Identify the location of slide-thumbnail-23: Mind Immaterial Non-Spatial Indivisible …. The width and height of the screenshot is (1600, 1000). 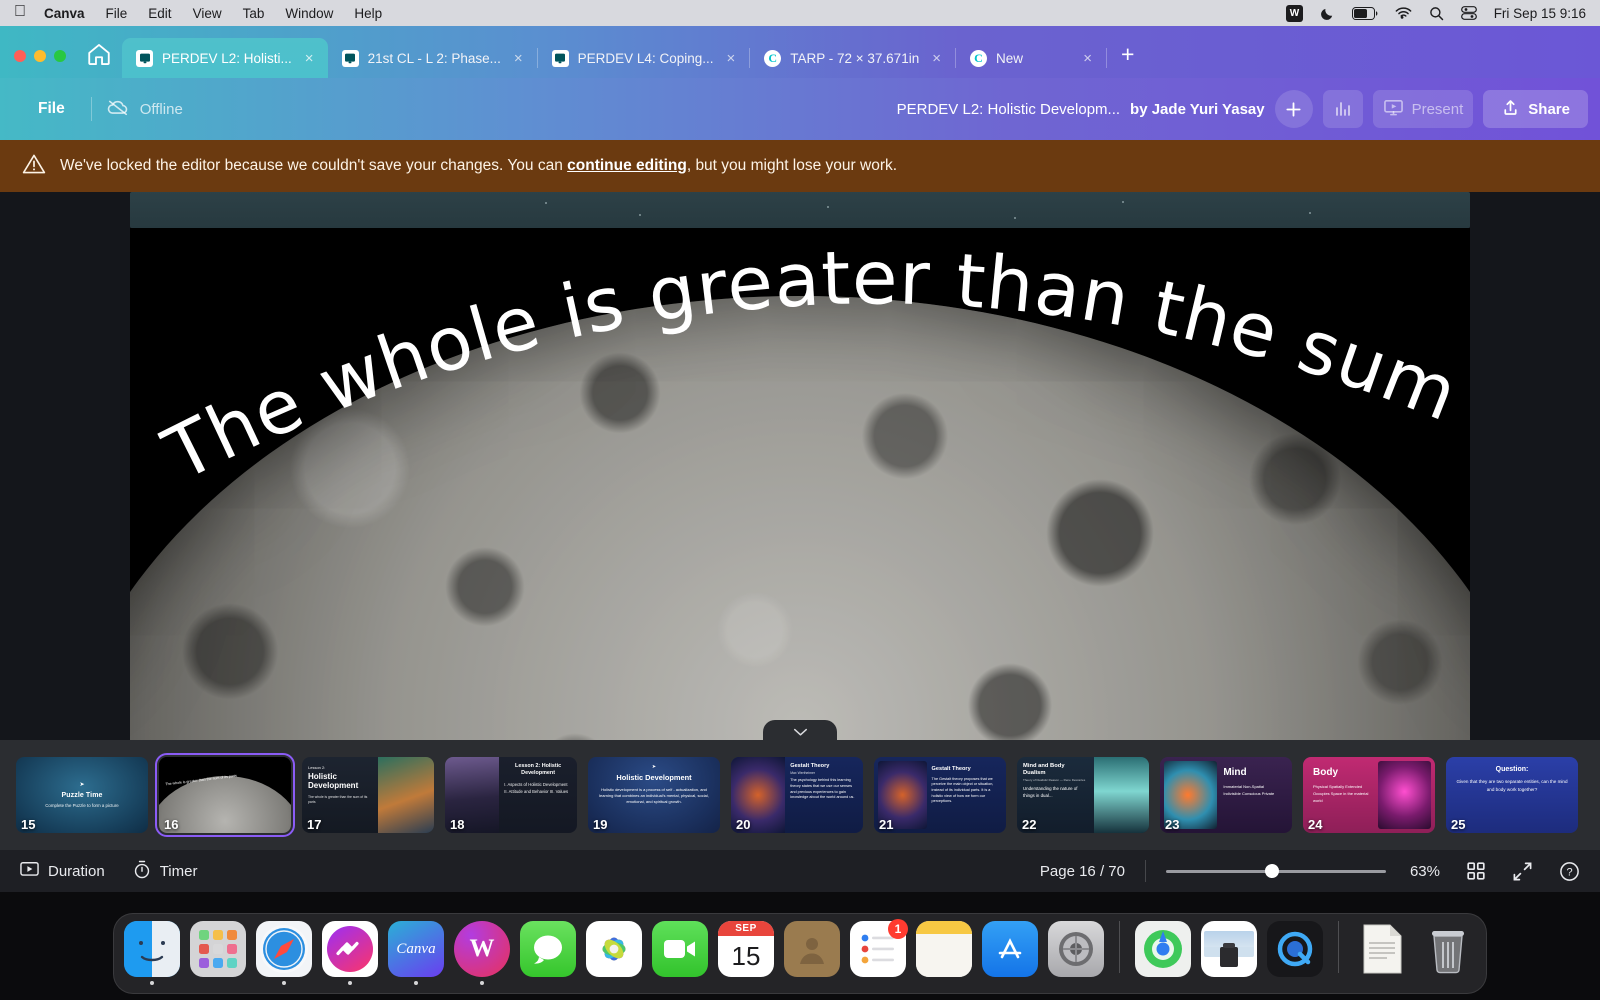
(1226, 795).